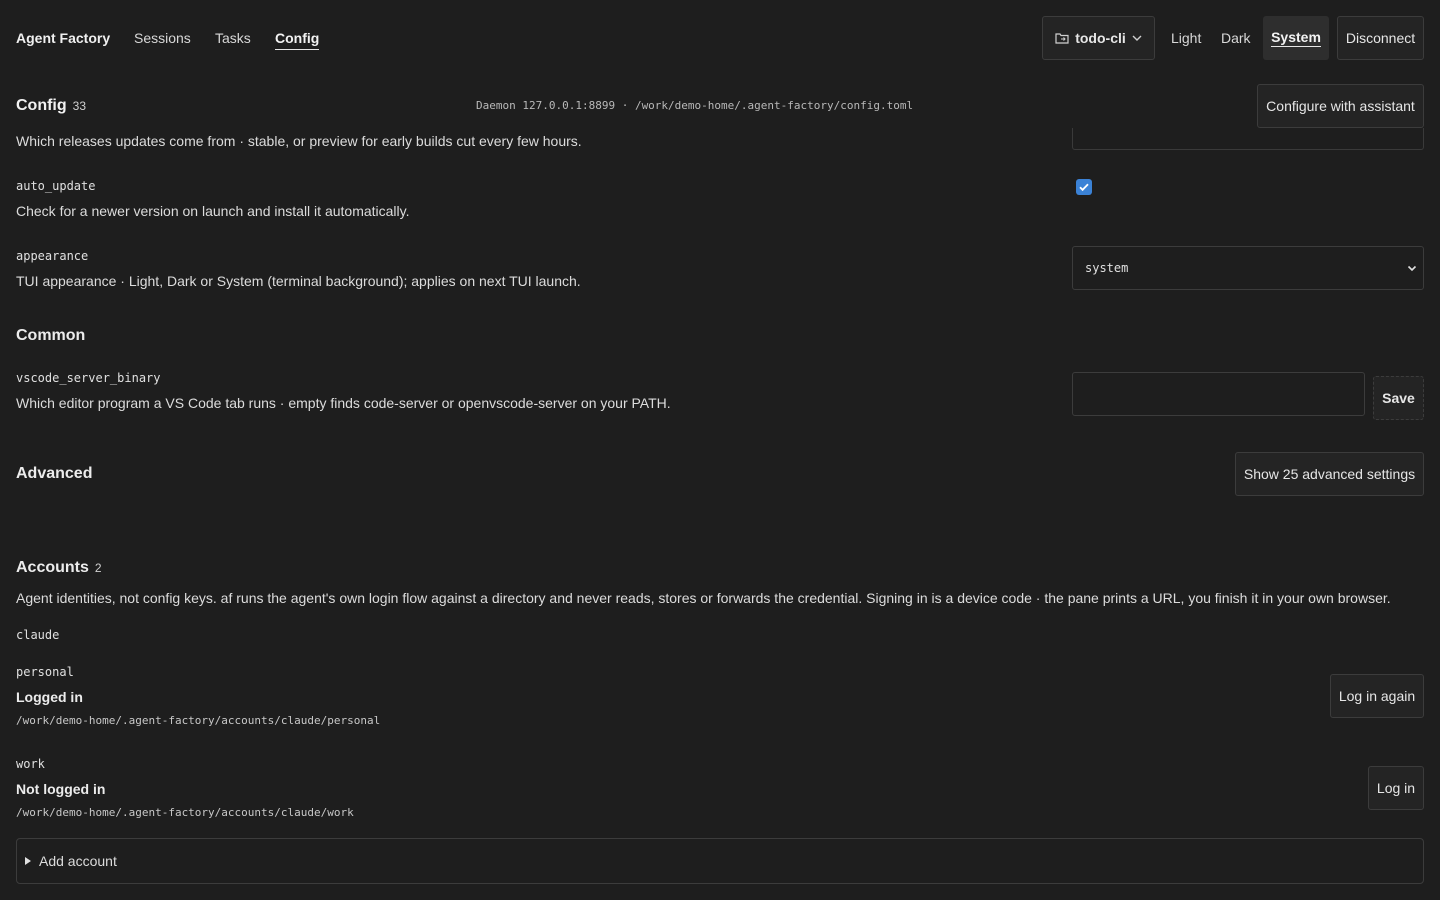 This screenshot has height=900, width=1440. I want to click on add-account-label: Add account, so click(78, 861).